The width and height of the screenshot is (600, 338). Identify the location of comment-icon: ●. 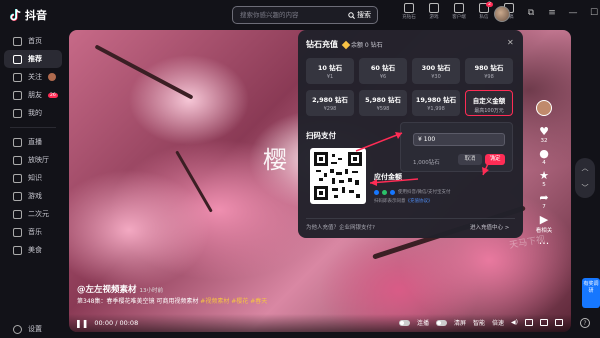
(544, 153).